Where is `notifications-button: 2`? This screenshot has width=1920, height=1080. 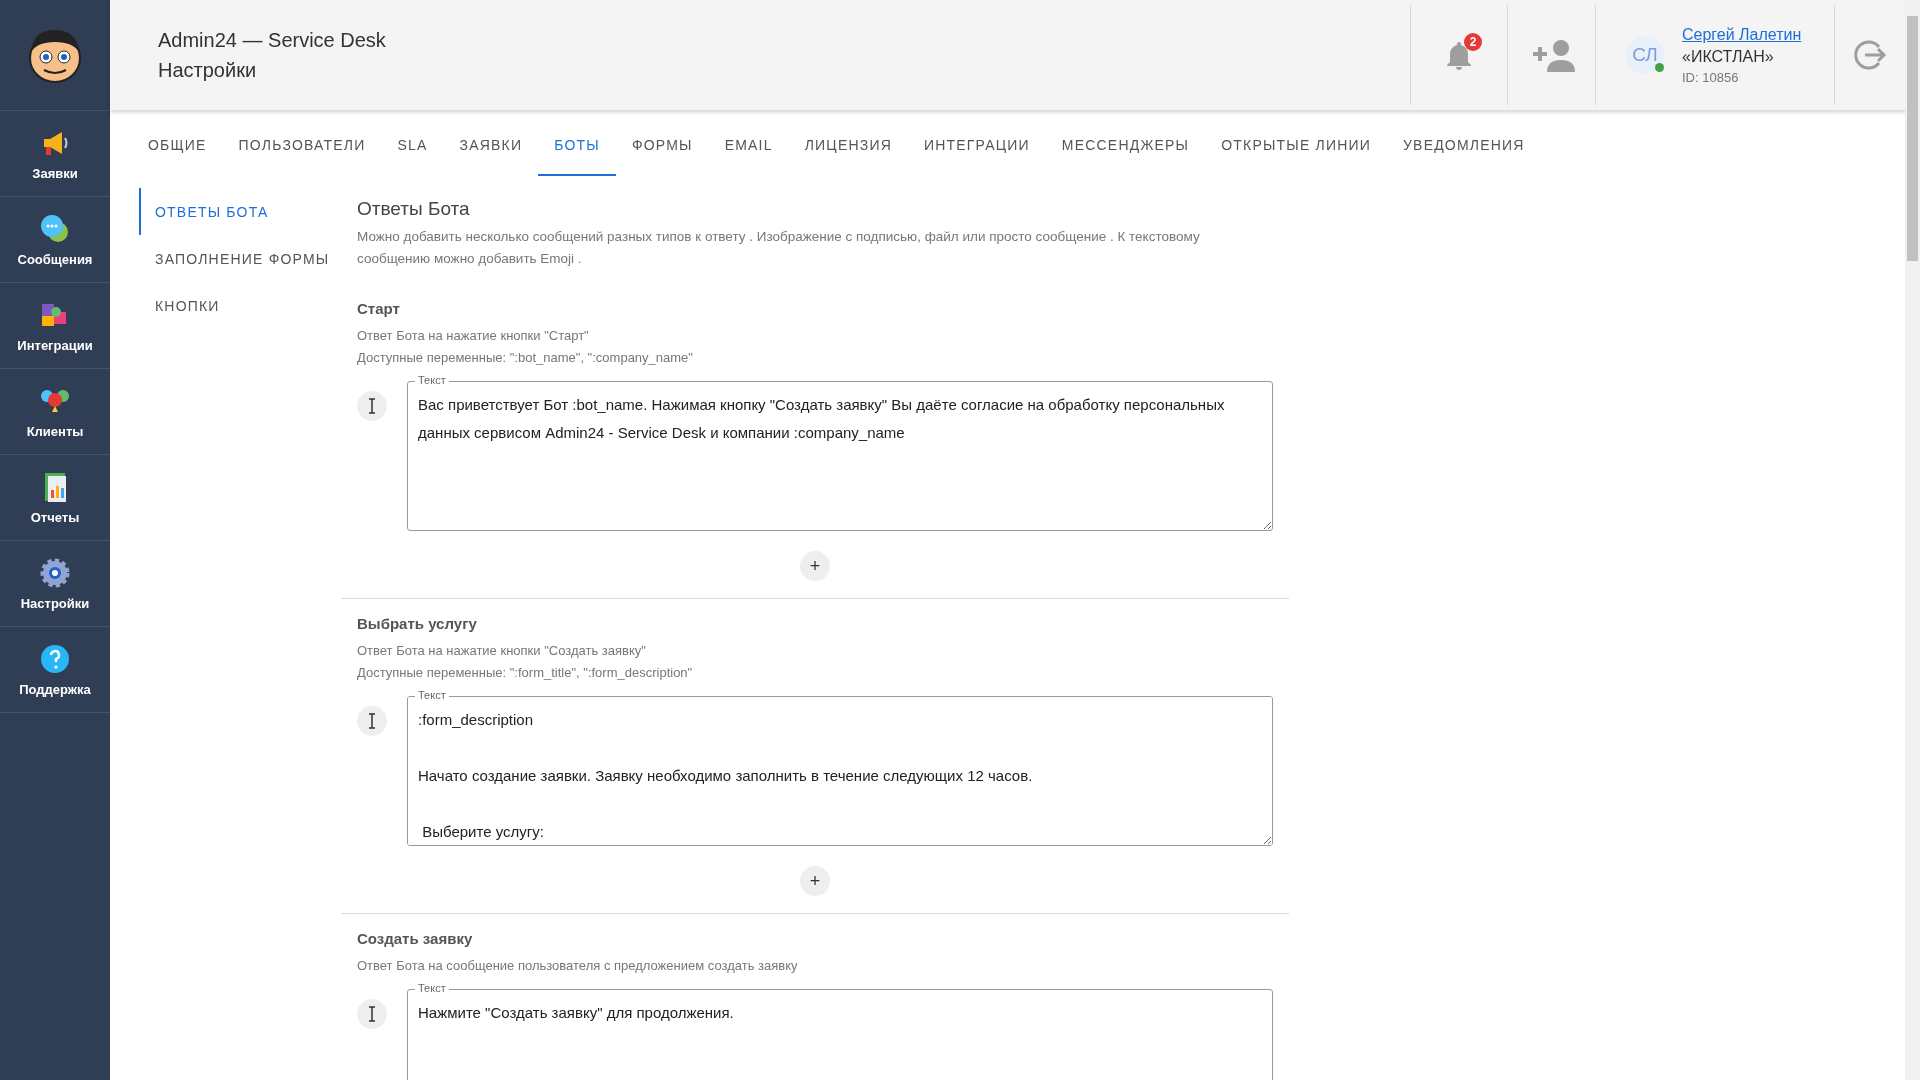
notifications-button: 2 is located at coordinates (1459, 55).